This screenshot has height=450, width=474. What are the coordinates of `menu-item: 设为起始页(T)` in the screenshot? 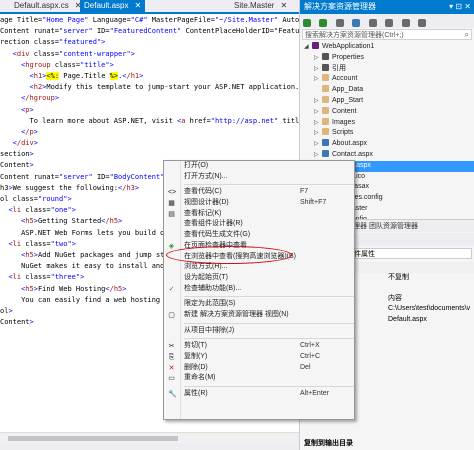 It's located at (259, 278).